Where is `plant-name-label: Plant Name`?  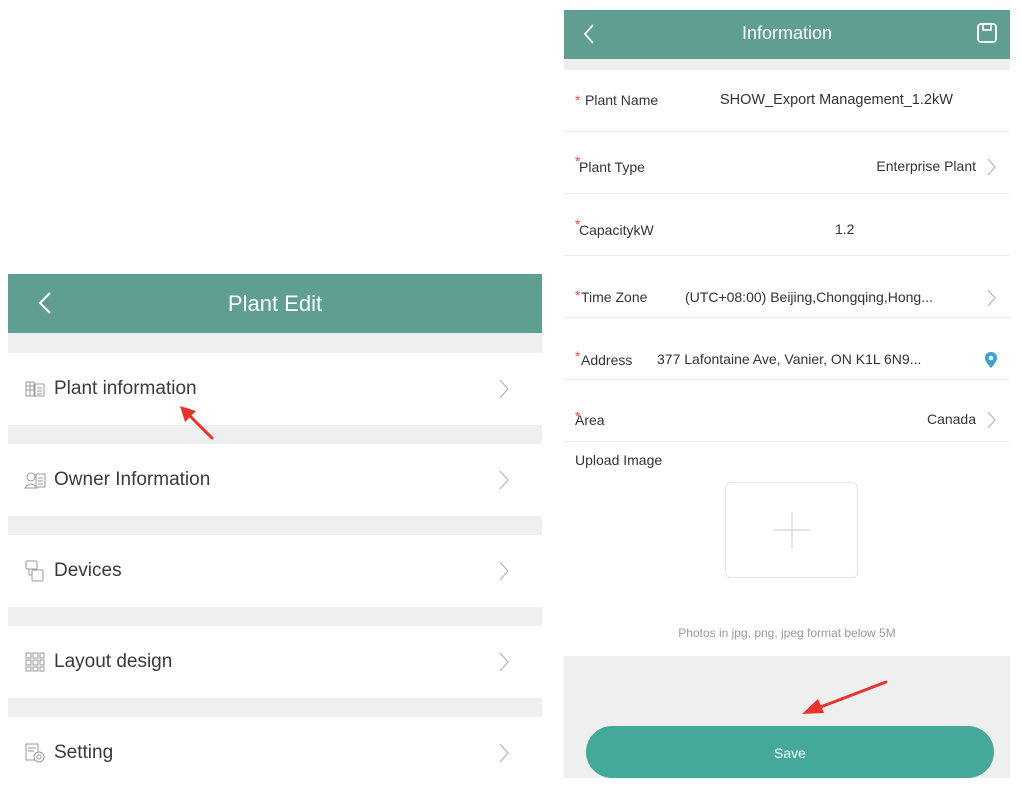 plant-name-label: Plant Name is located at coordinates (622, 100).